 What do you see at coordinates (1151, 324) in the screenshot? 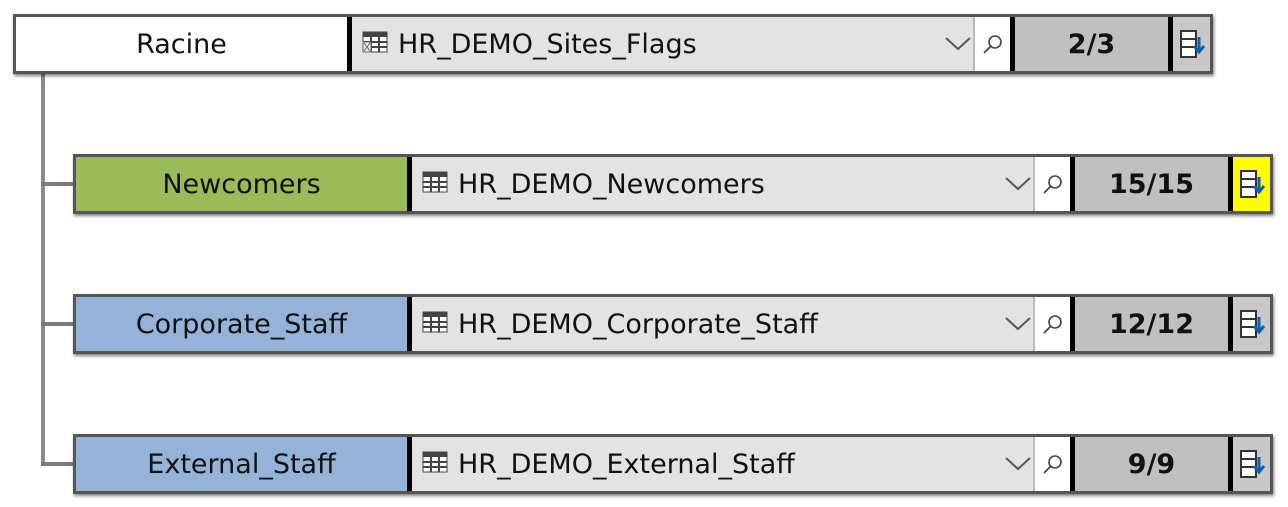
I see `record-count: 12/12` at bounding box center [1151, 324].